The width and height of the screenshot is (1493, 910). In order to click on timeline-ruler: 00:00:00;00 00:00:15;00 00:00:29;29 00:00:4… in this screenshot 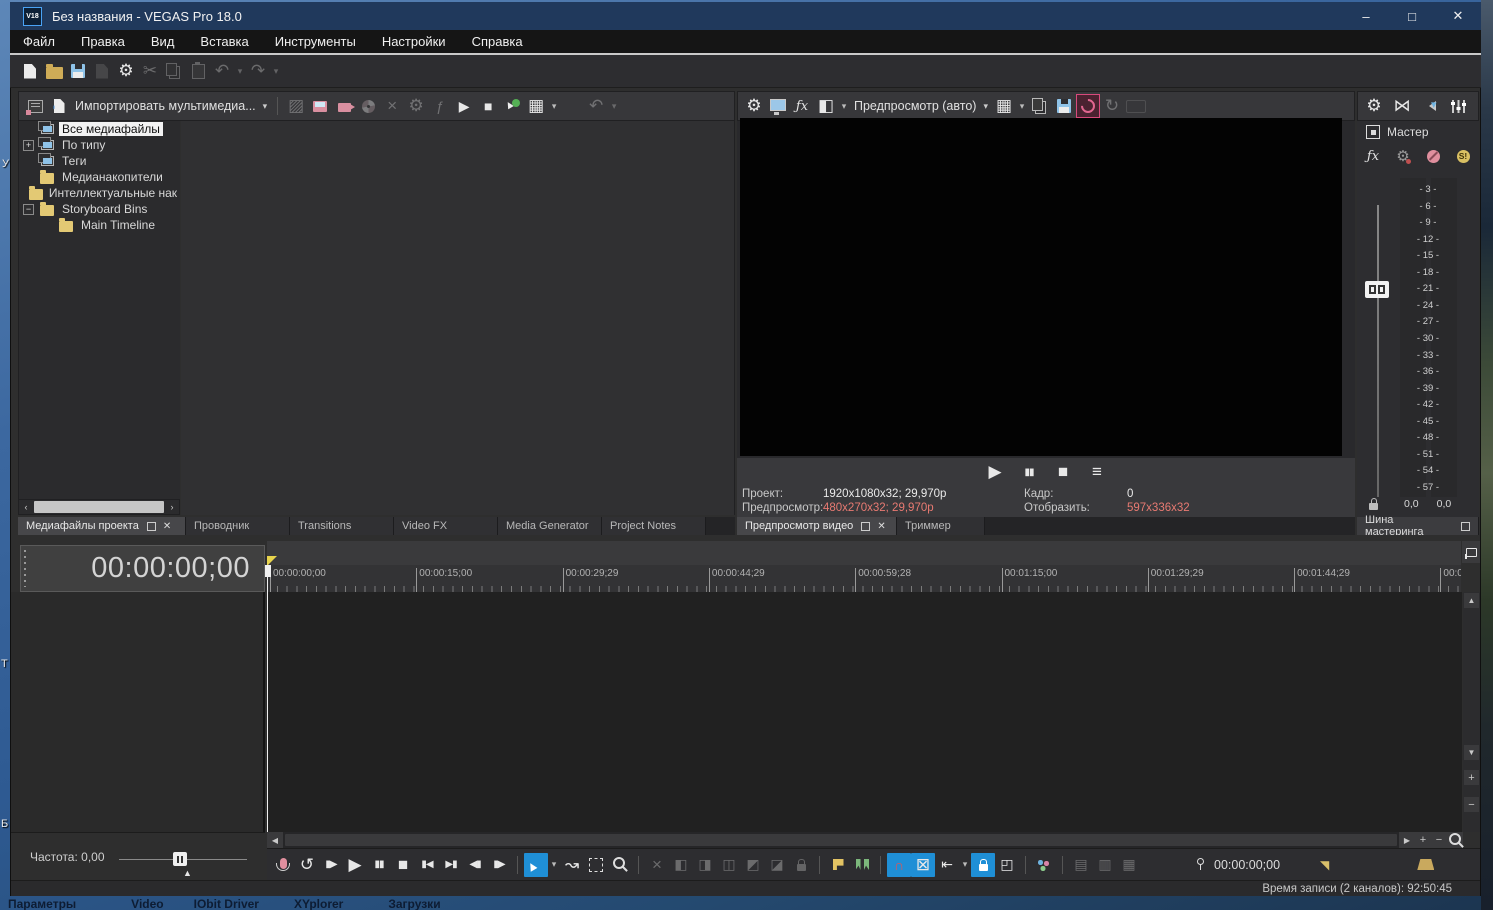, I will do `click(864, 578)`.